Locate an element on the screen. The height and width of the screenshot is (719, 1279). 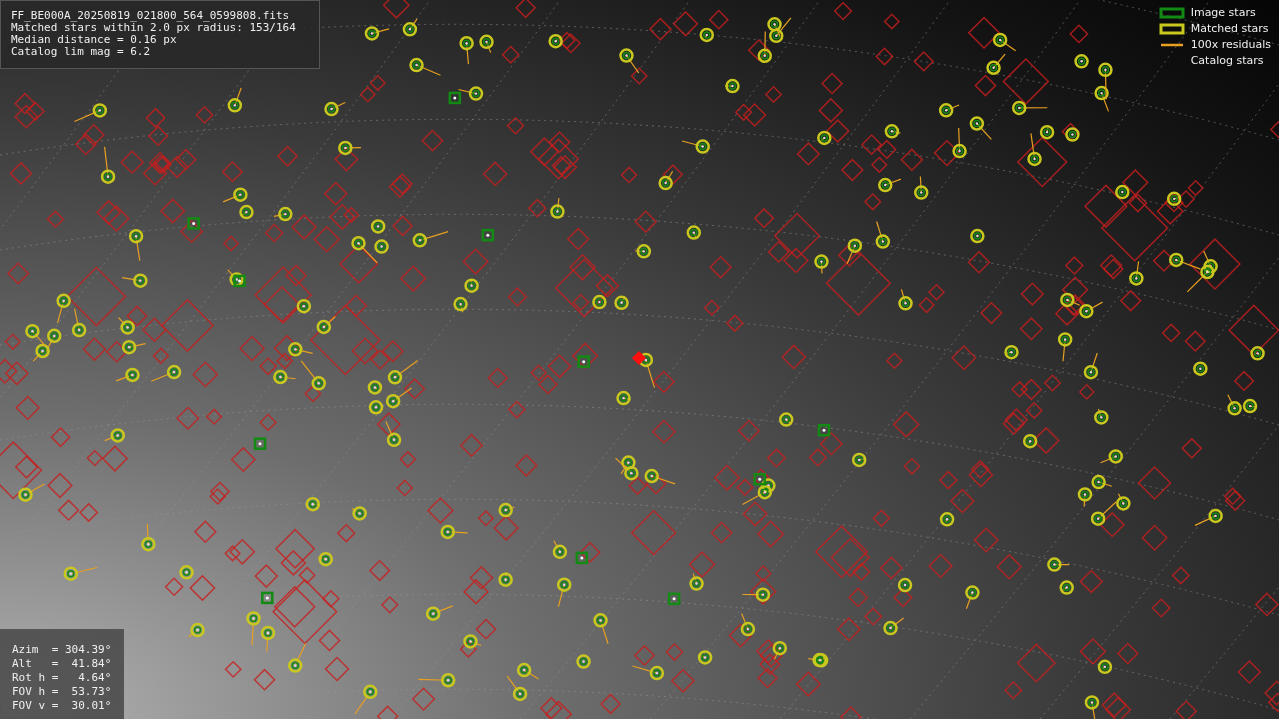
info-text: Catalog lim mag = 6.2 is located at coordinates (81, 52).